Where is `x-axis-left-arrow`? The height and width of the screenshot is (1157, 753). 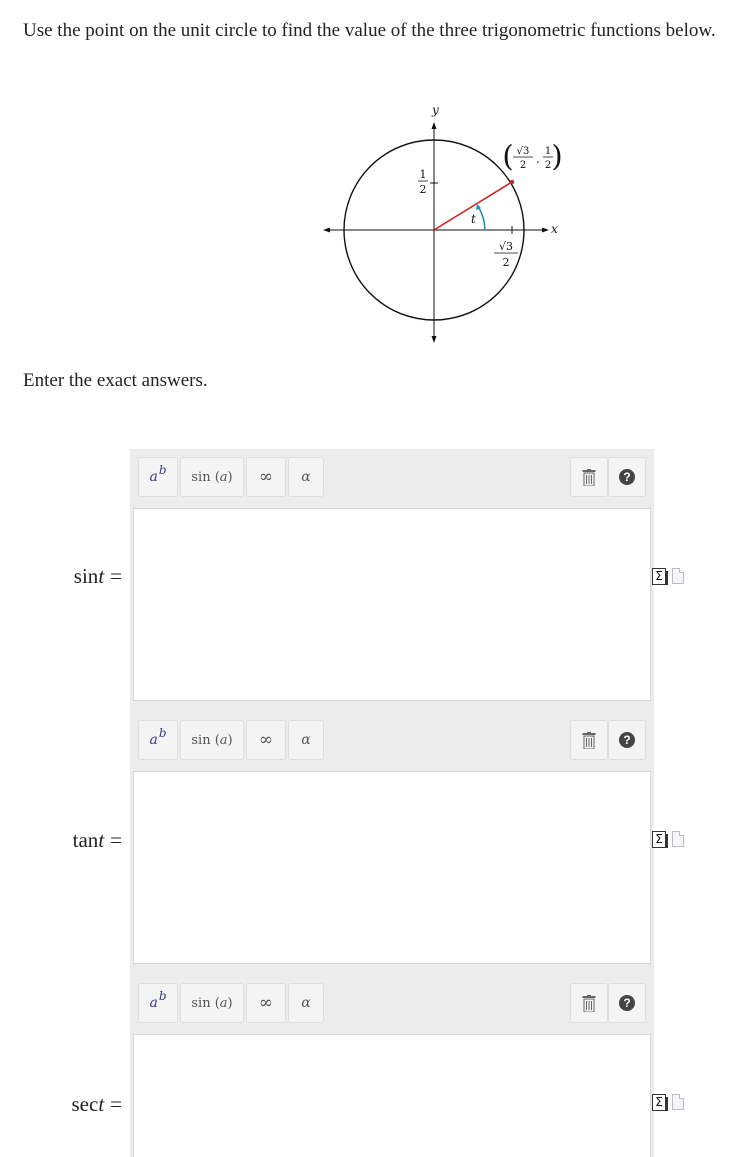 x-axis-left-arrow is located at coordinates (326, 230).